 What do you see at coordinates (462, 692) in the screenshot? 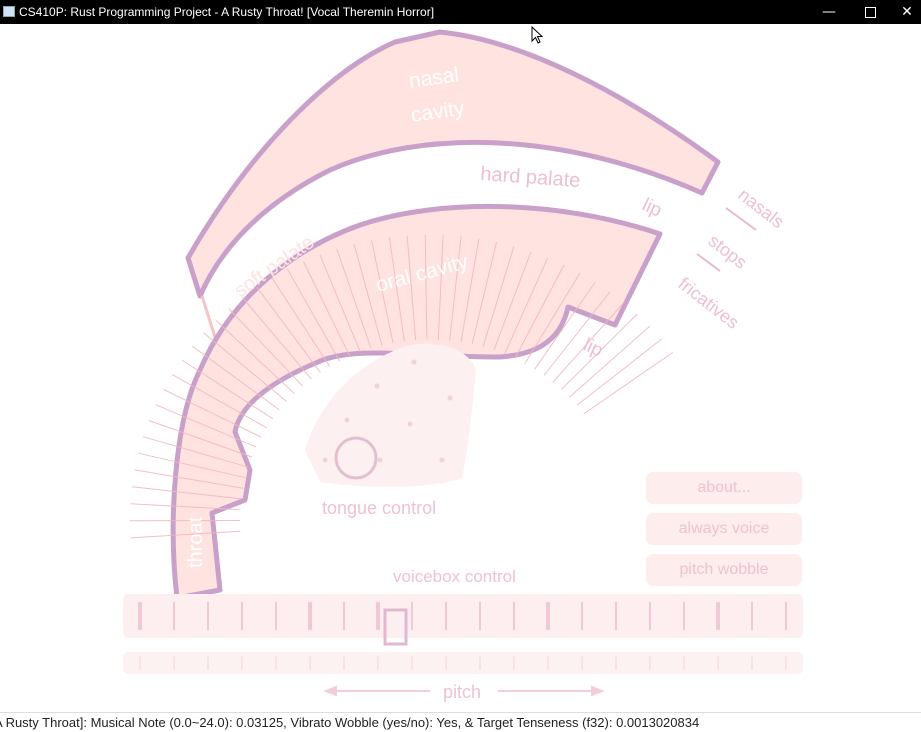
I see `pitch-label: pitch` at bounding box center [462, 692].